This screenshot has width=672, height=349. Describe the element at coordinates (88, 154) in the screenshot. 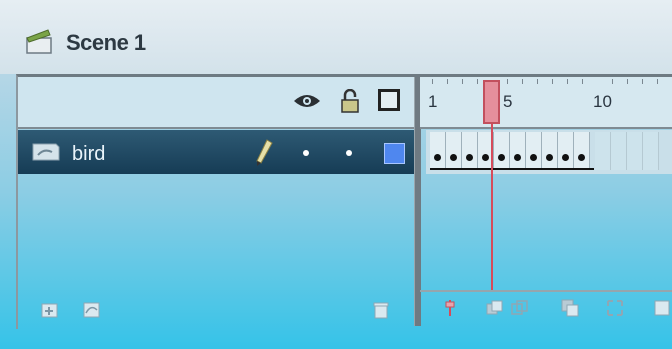

I see `layer-name: bird` at that location.